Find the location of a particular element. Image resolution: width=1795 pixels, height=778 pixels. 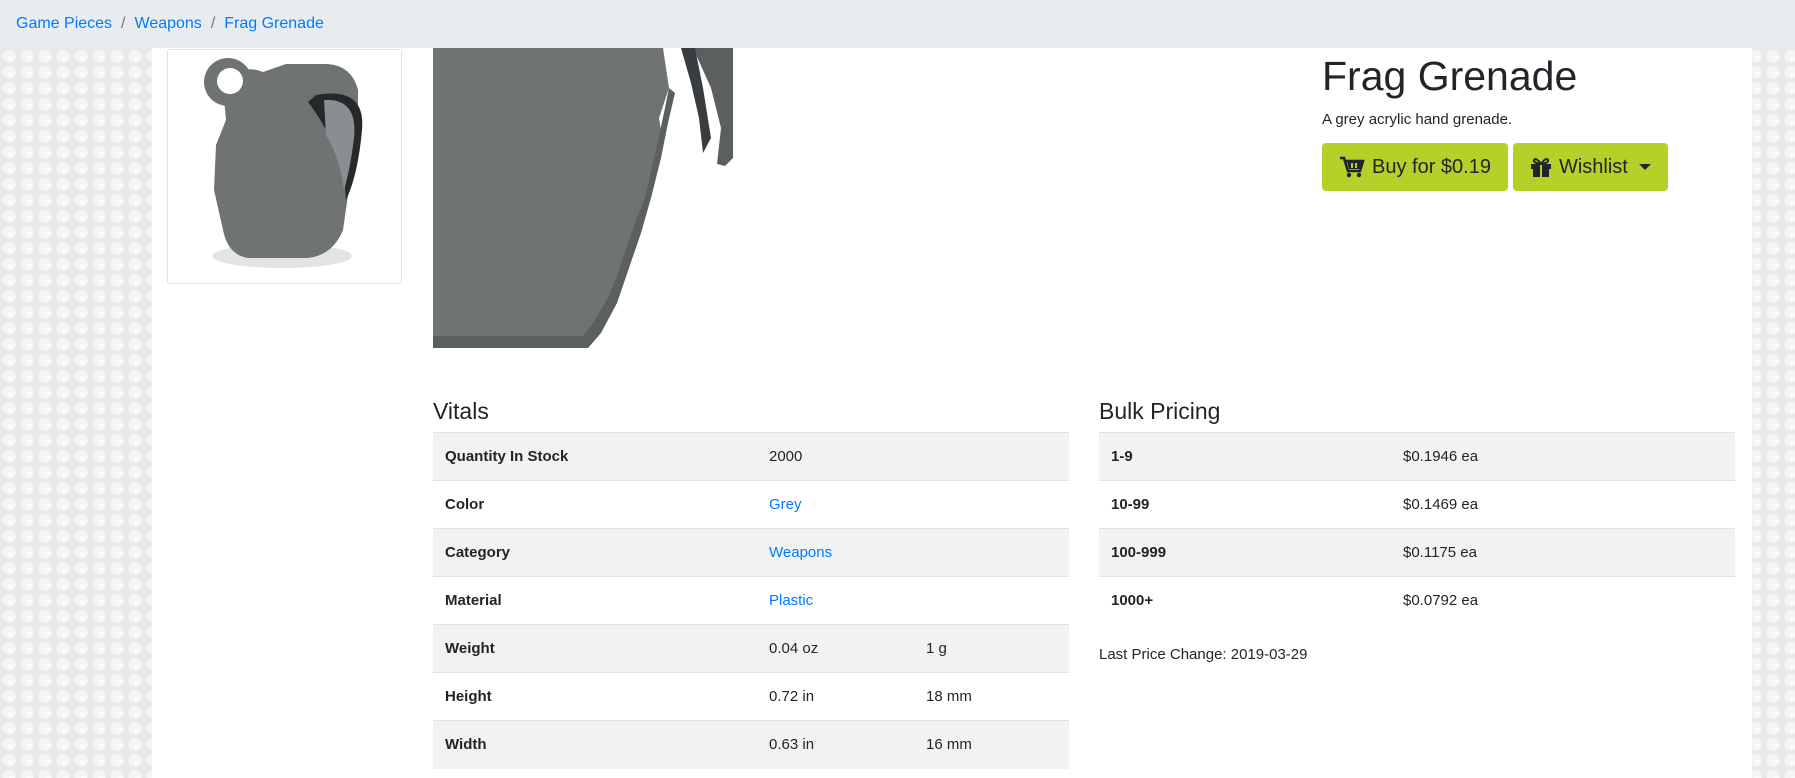

bulk-price: $0.1946 ea is located at coordinates (1563, 456).